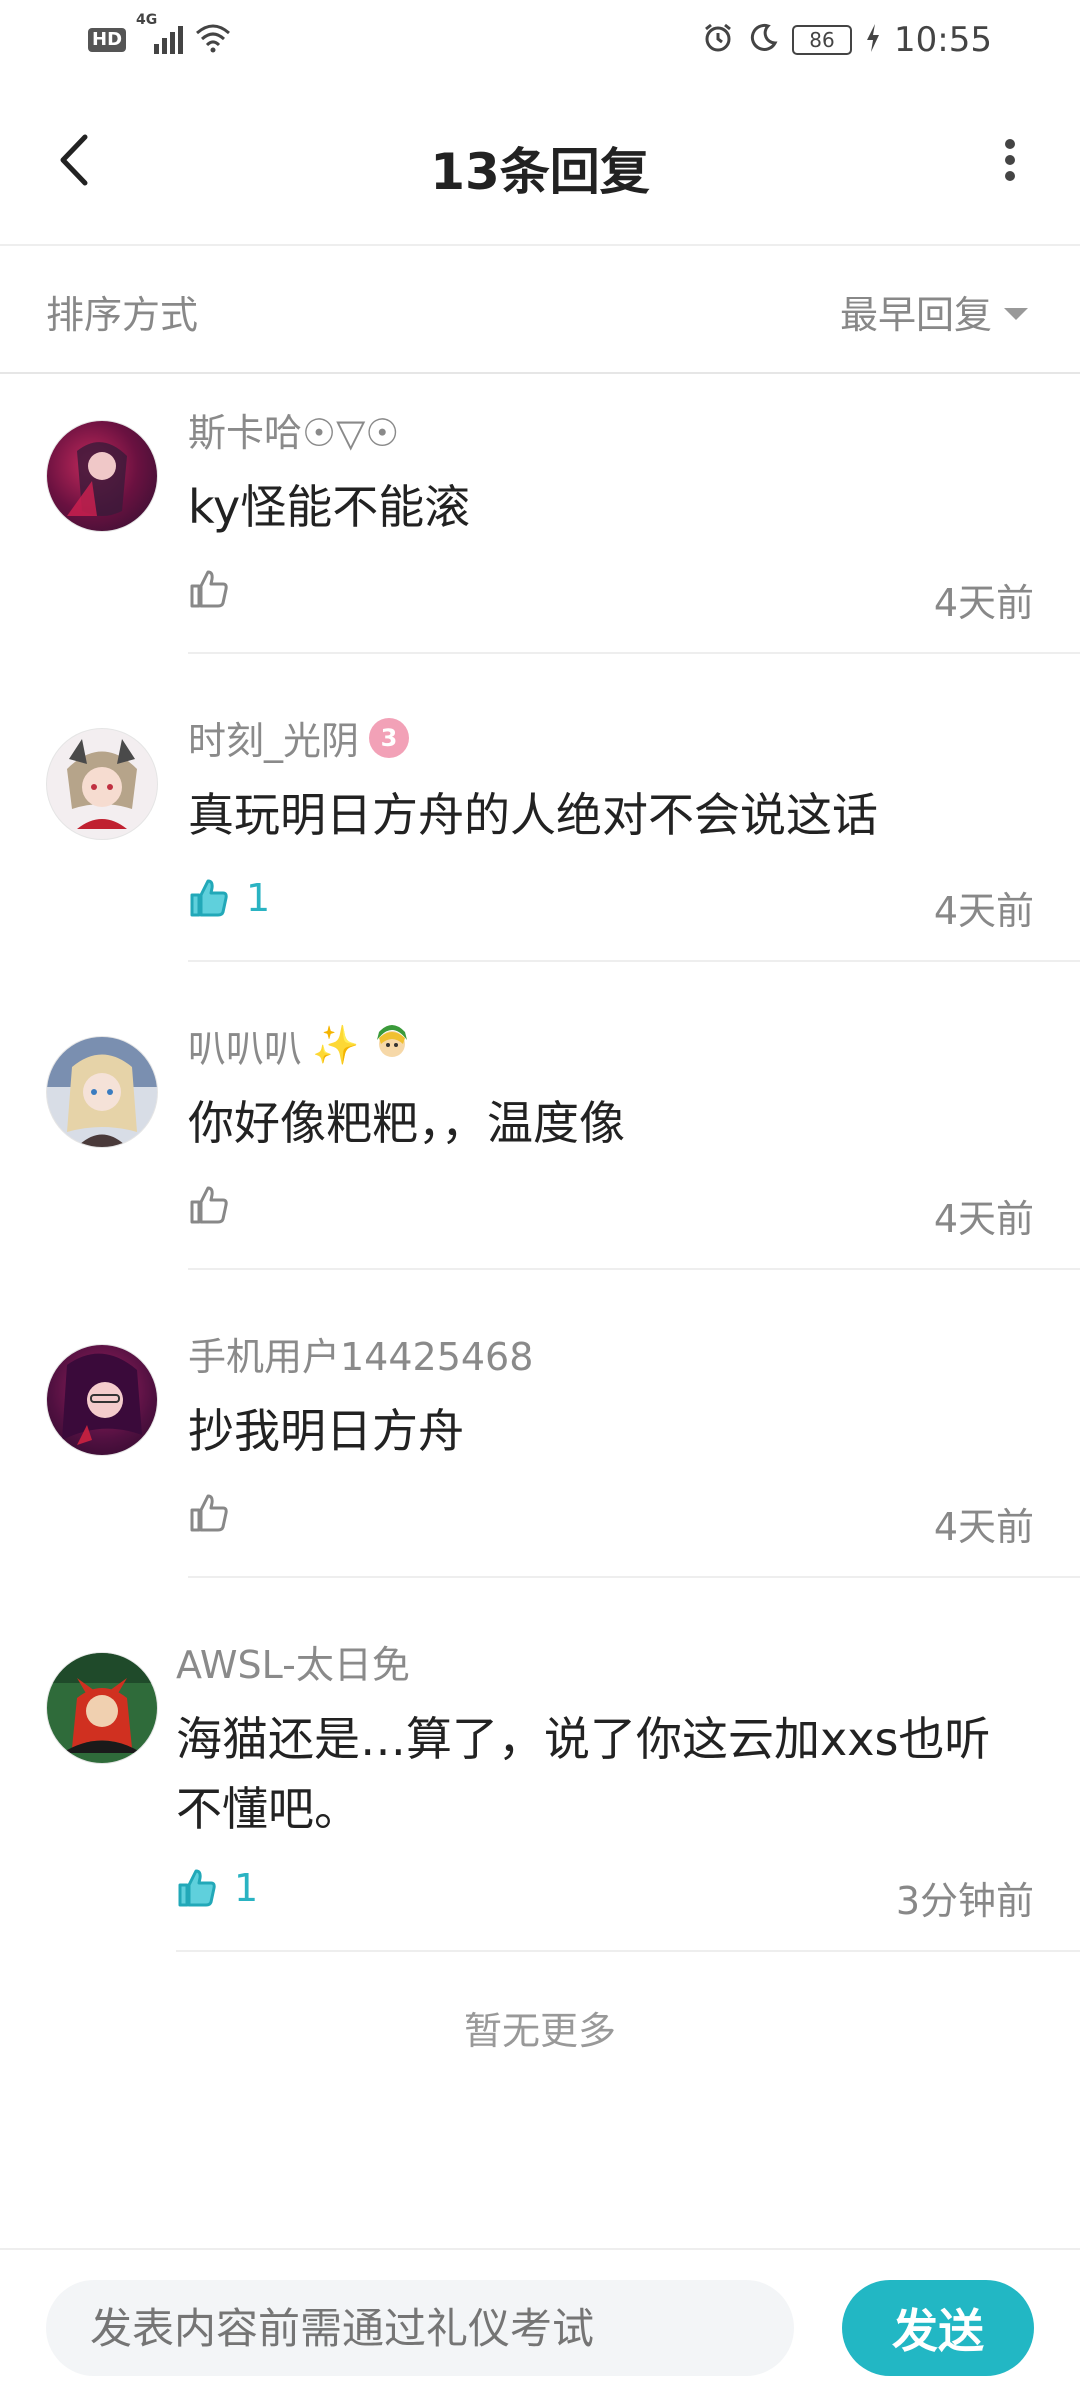  What do you see at coordinates (160, 33) in the screenshot?
I see `signal-icon: 4G` at bounding box center [160, 33].